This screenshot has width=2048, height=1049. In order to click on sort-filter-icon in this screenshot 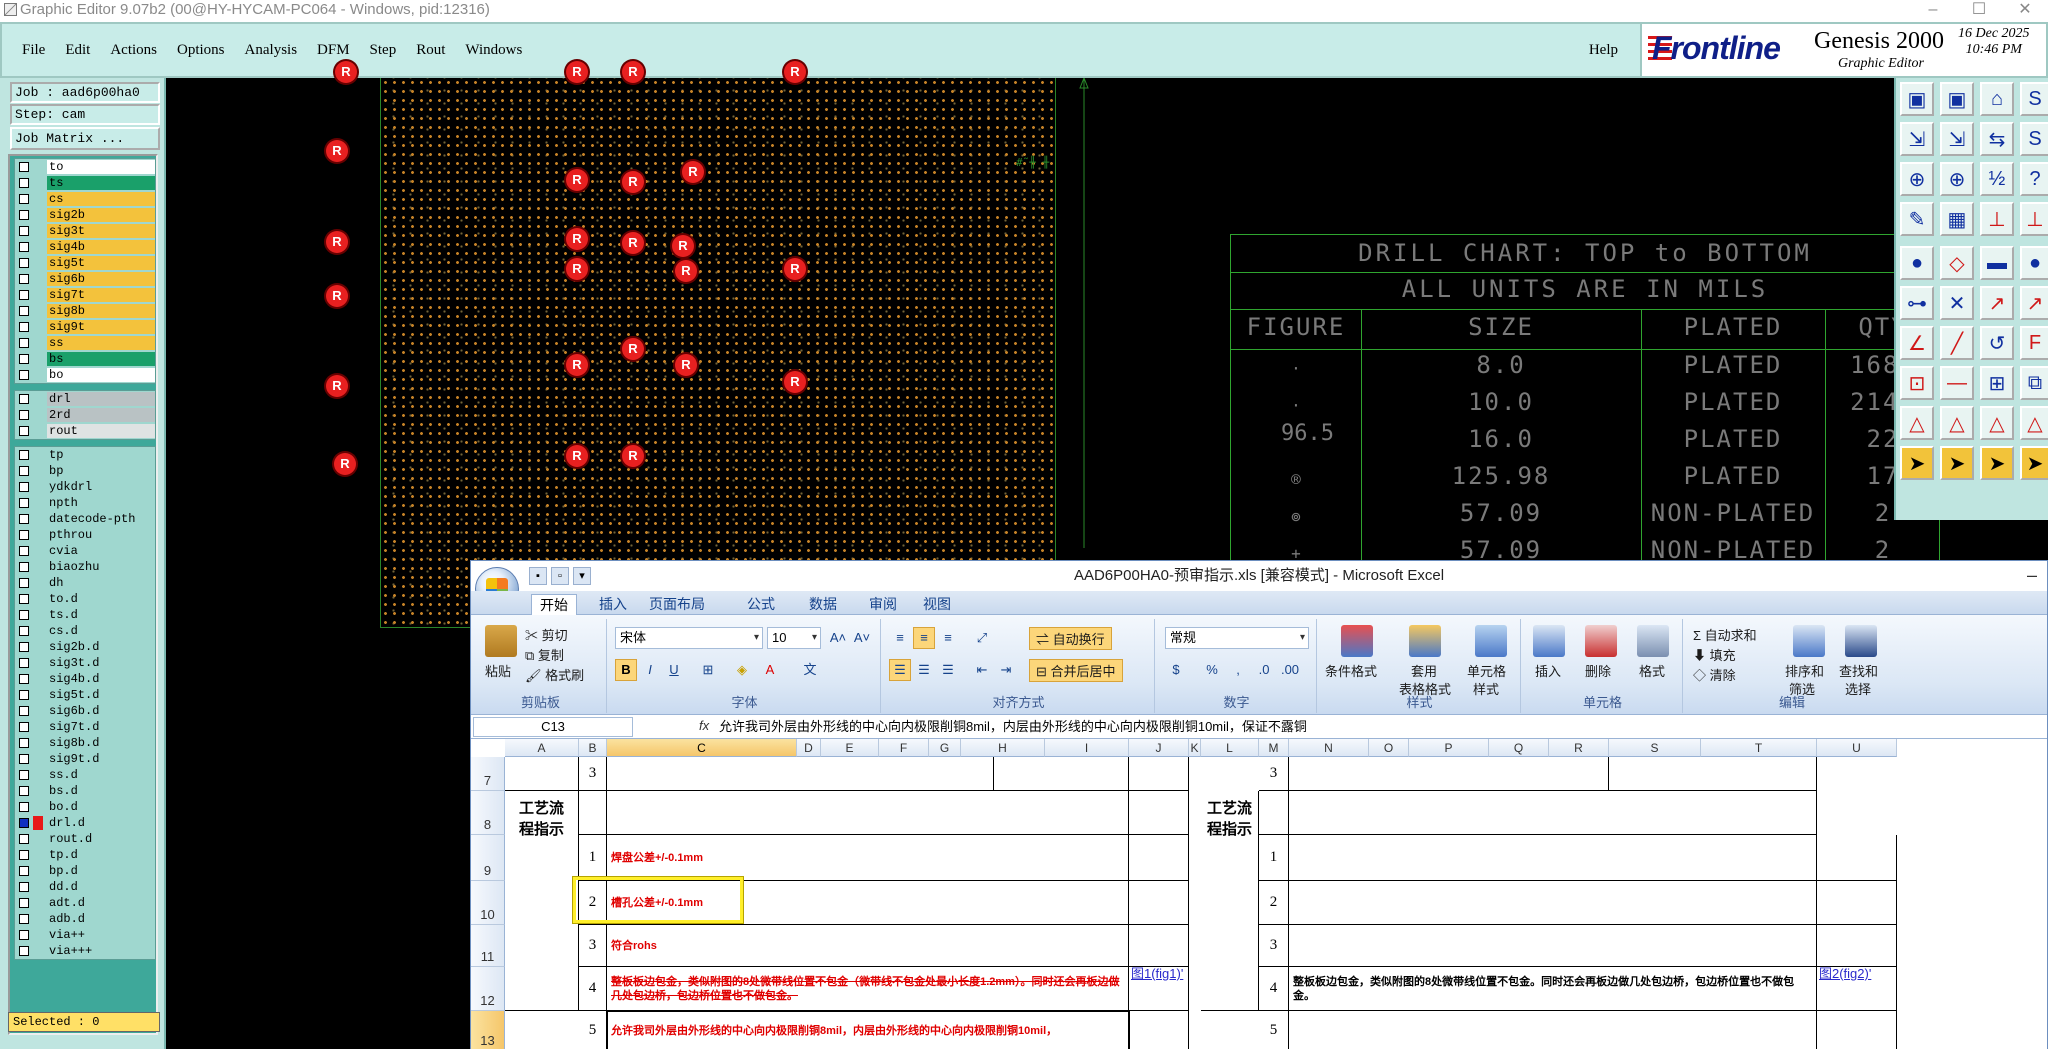, I will do `click(1809, 641)`.